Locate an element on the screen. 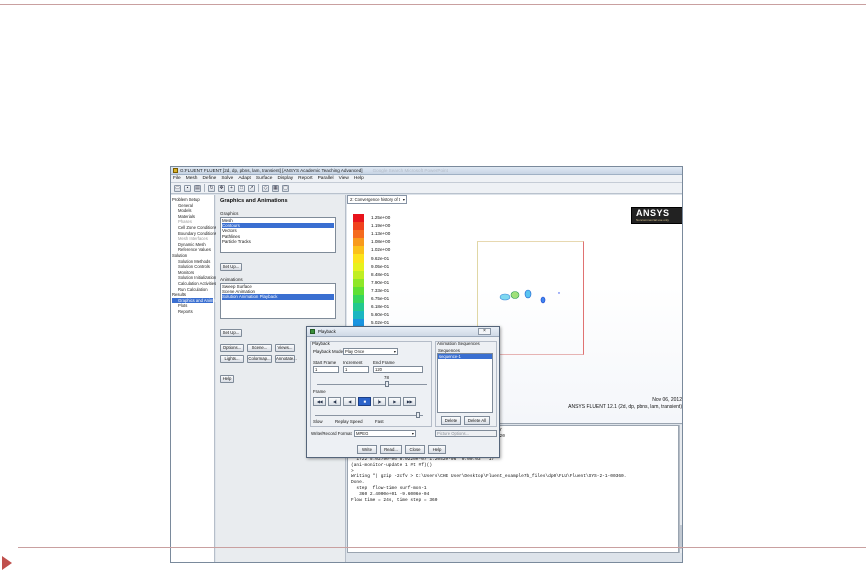 The height and width of the screenshot is (577, 866). menu-adapt: Adapt is located at coordinates (244, 178).